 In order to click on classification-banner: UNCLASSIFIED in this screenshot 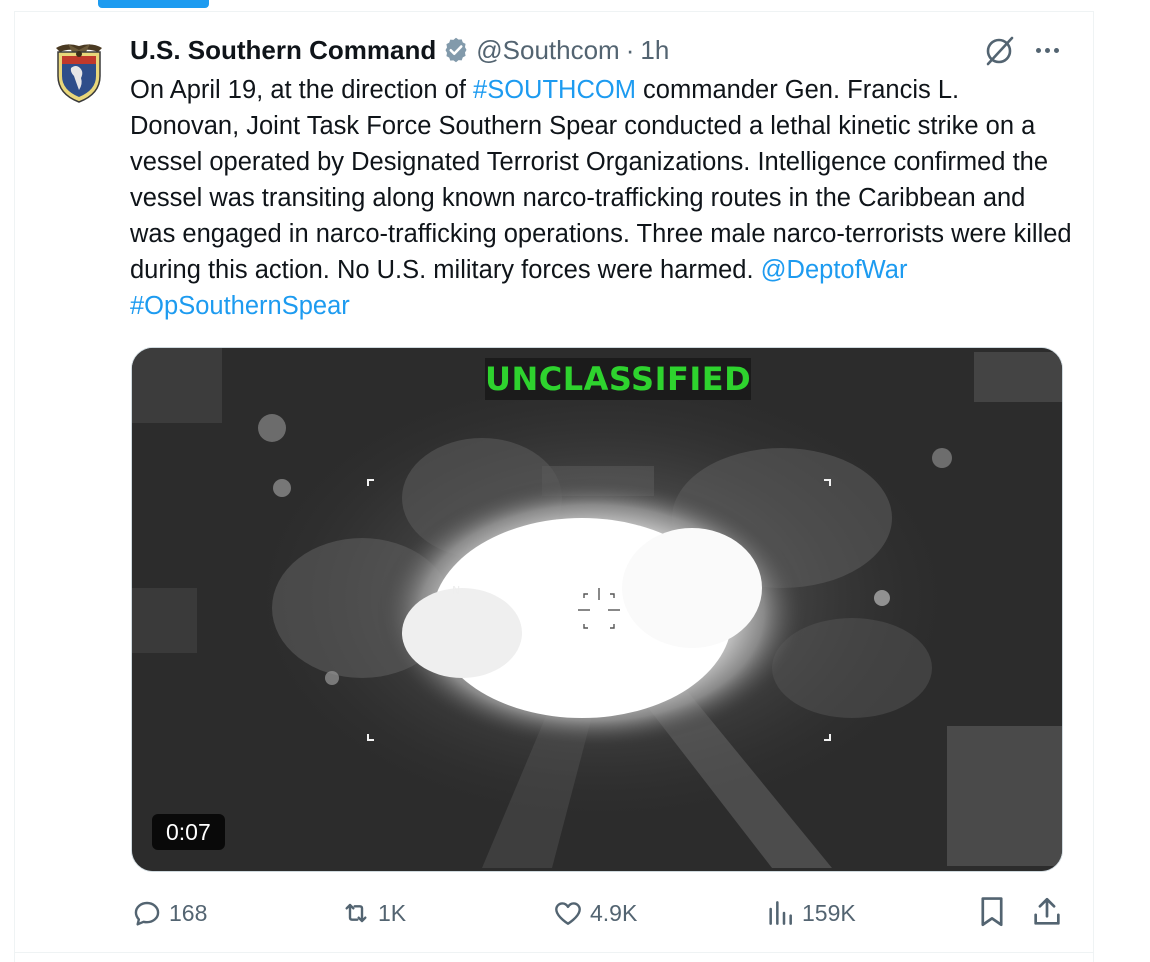, I will do `click(618, 379)`.